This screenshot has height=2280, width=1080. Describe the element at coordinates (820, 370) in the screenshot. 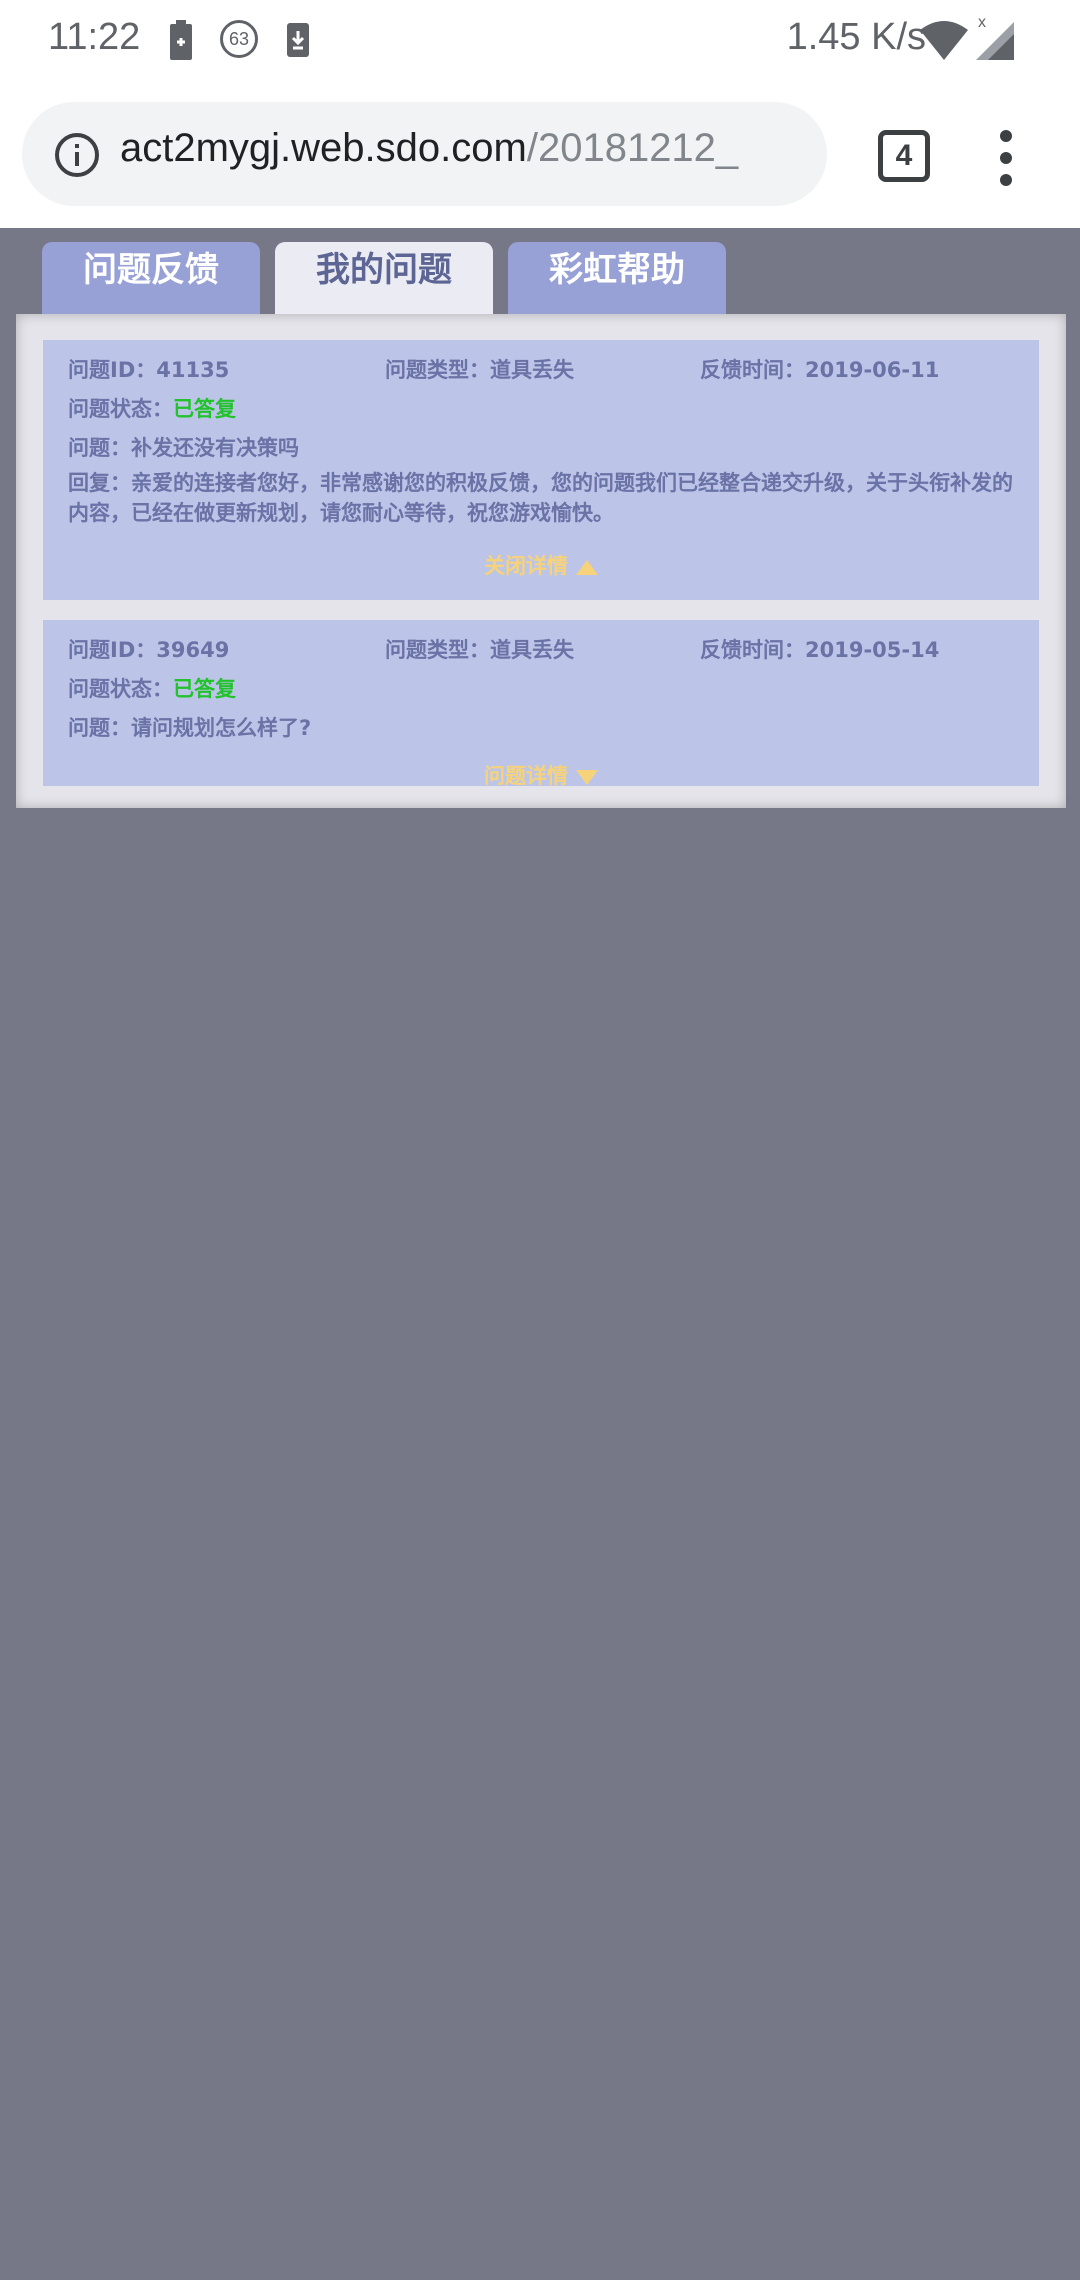

I see `feedback-time: 反馈时间：2019-06-11` at that location.